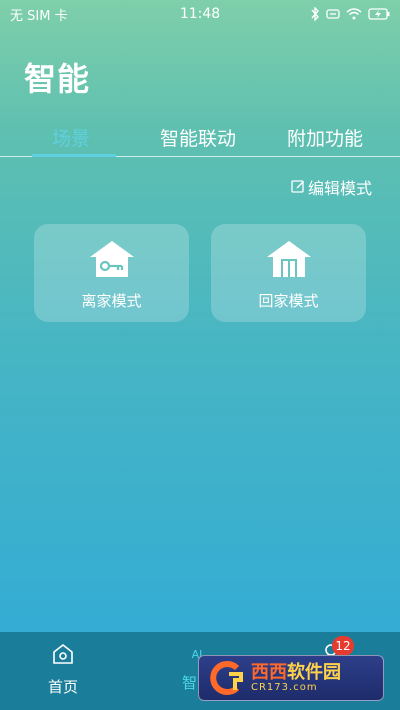 The height and width of the screenshot is (710, 400). I want to click on watermark-brand: 西西软件园, so click(296, 672).